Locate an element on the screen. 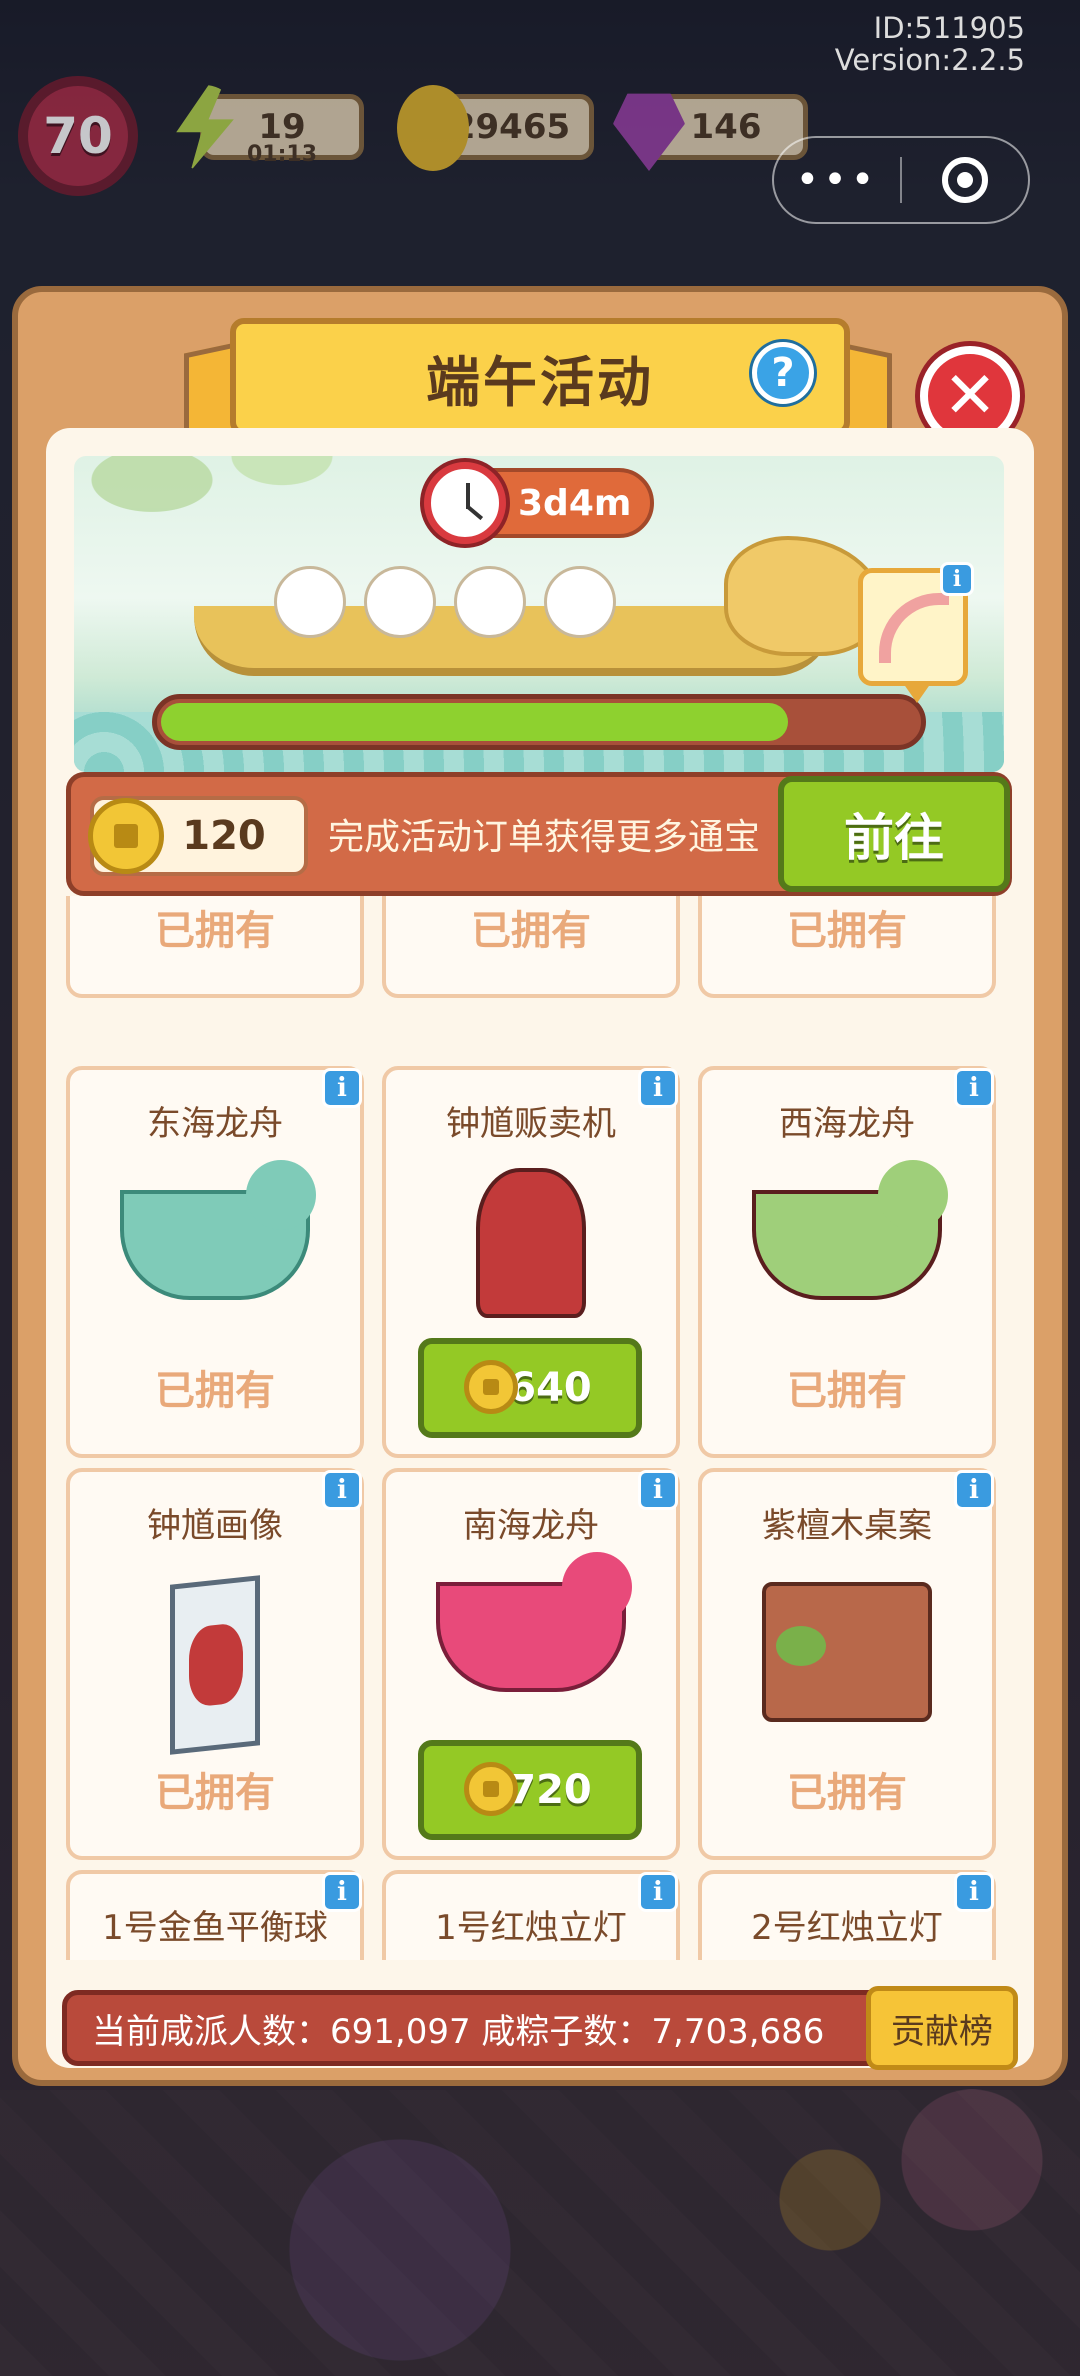 The image size is (1080, 2376). item-card-goldfish-ball: 1号金鱼平衡球 i is located at coordinates (215, 1915).